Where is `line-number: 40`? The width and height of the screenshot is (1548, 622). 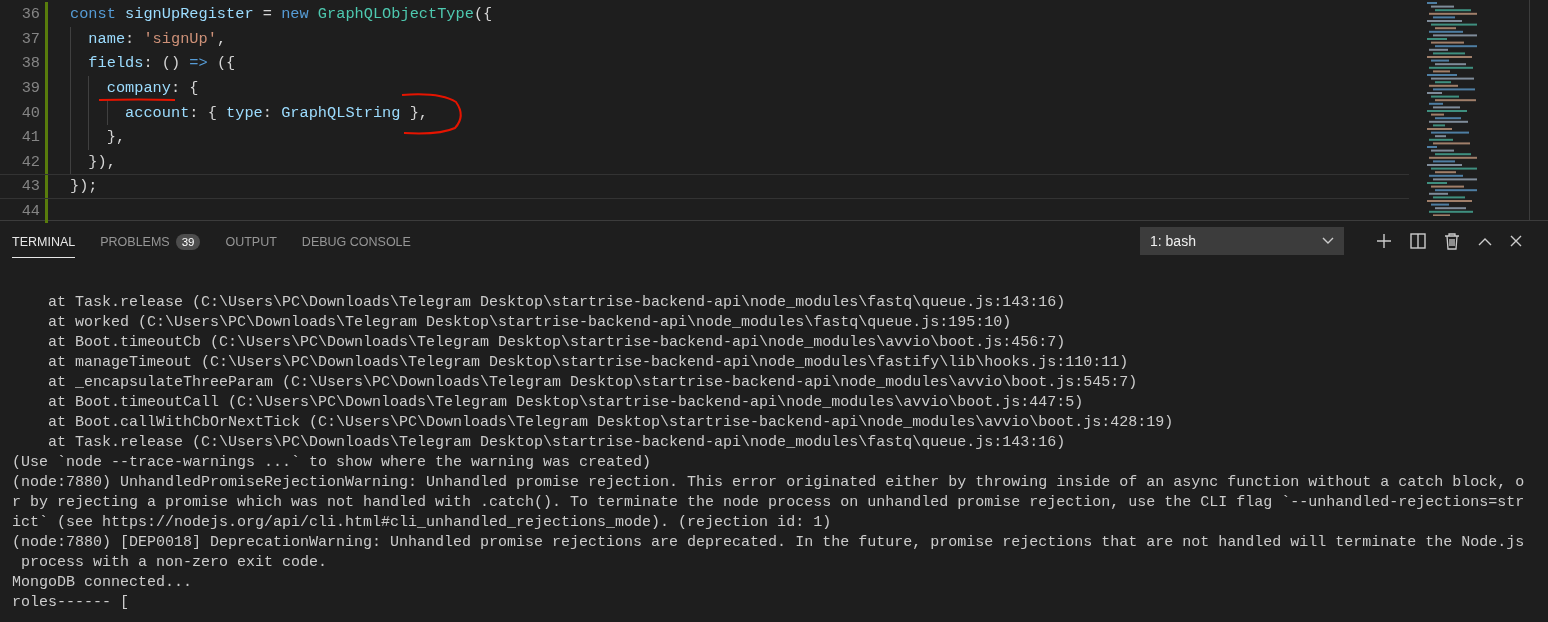
line-number: 40 is located at coordinates (30, 112).